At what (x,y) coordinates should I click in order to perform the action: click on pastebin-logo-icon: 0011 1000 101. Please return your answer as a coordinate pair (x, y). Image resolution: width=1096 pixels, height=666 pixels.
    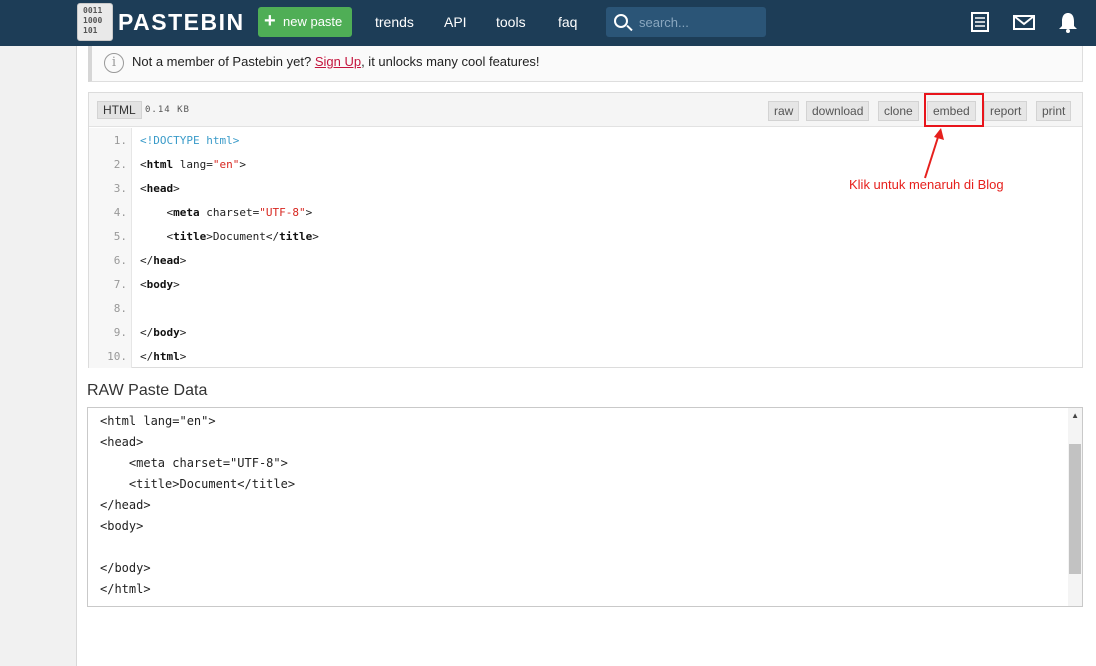
    Looking at the image, I should click on (95, 22).